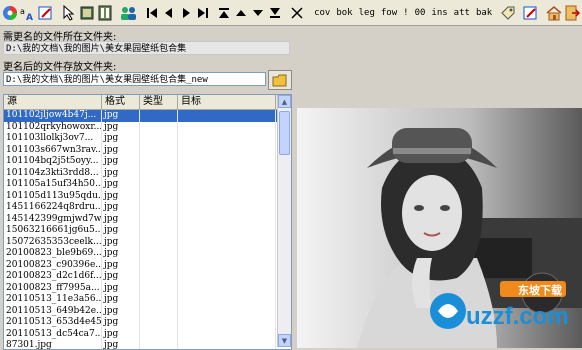  I want to click on table-row: 101105a15uf34h50... jpg, so click(147, 185).